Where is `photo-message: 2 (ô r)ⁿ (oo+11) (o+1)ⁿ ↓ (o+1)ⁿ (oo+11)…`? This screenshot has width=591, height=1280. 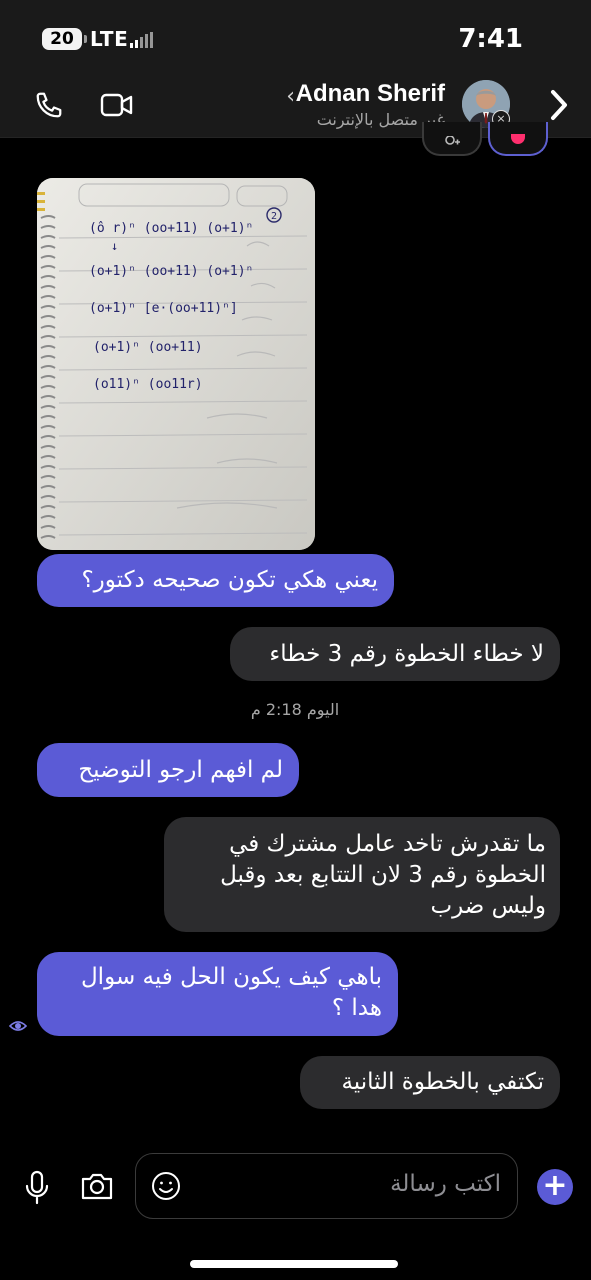
photo-message: 2 (ô r)ⁿ (oo+11) (o+1)ⁿ ↓ (o+1)ⁿ (oo+11)… is located at coordinates (176, 364).